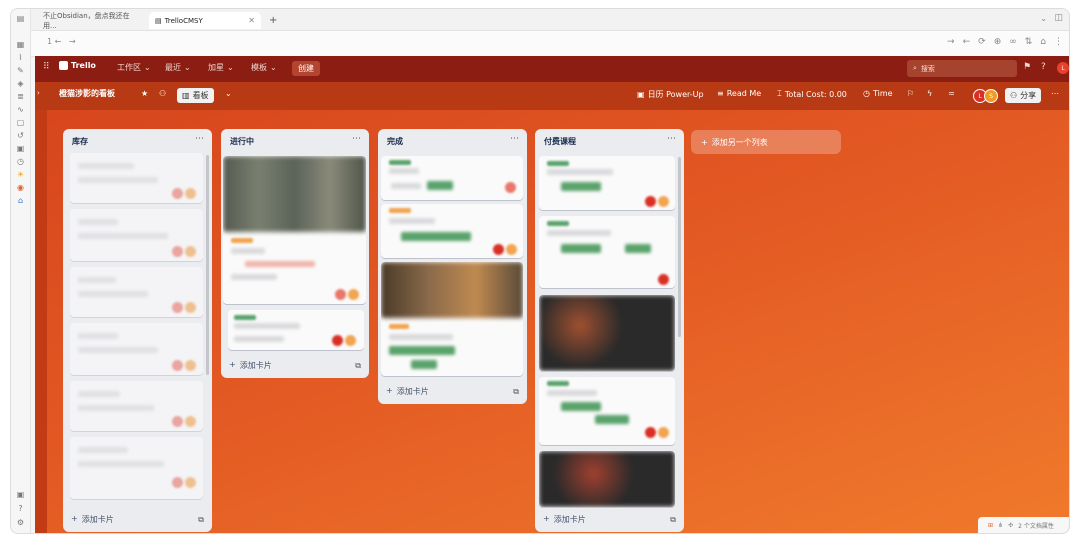 This screenshot has width=1080, height=544. Describe the element at coordinates (985, 96) in the screenshot. I see `member-avatars: L S` at that location.